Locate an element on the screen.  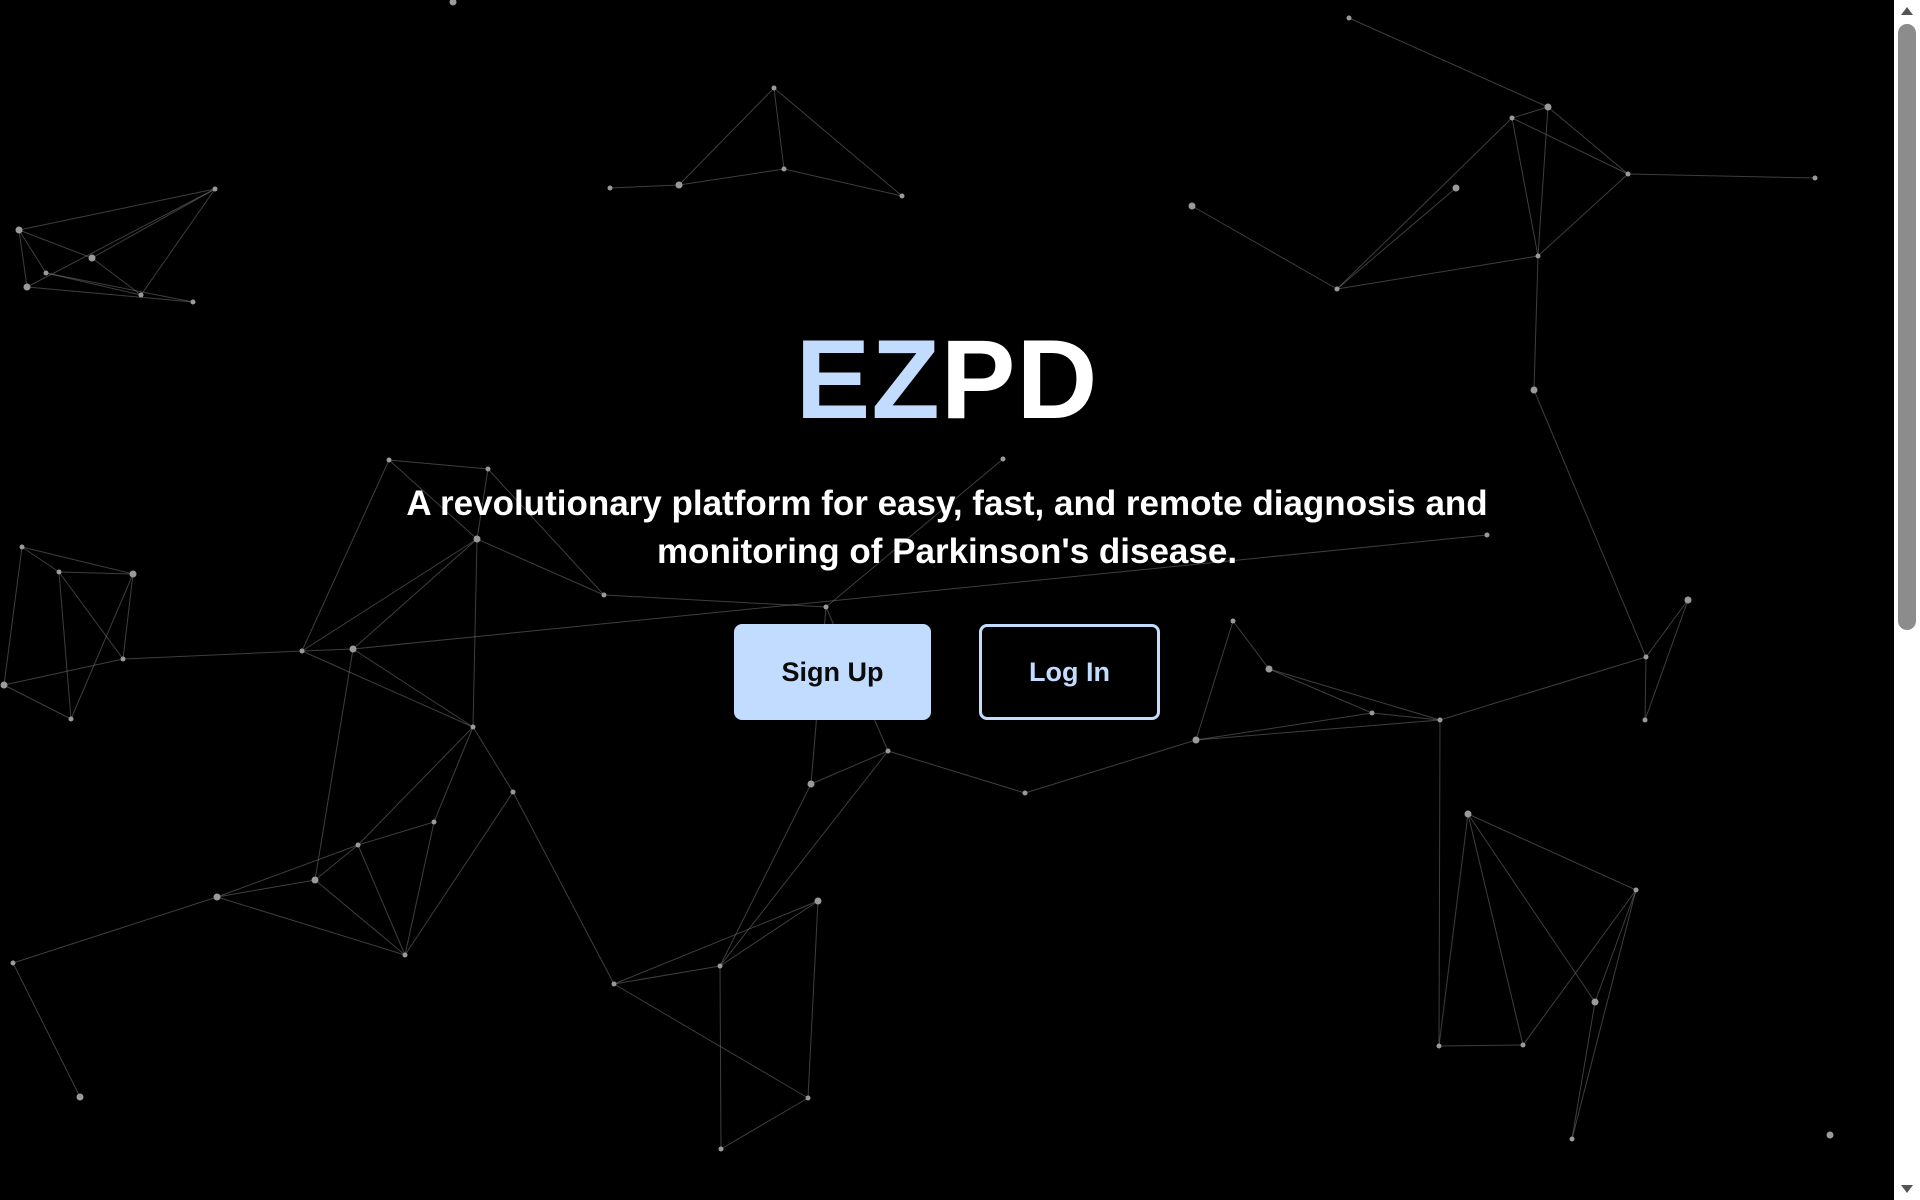
sign-up-button: Sign Up is located at coordinates (832, 672).